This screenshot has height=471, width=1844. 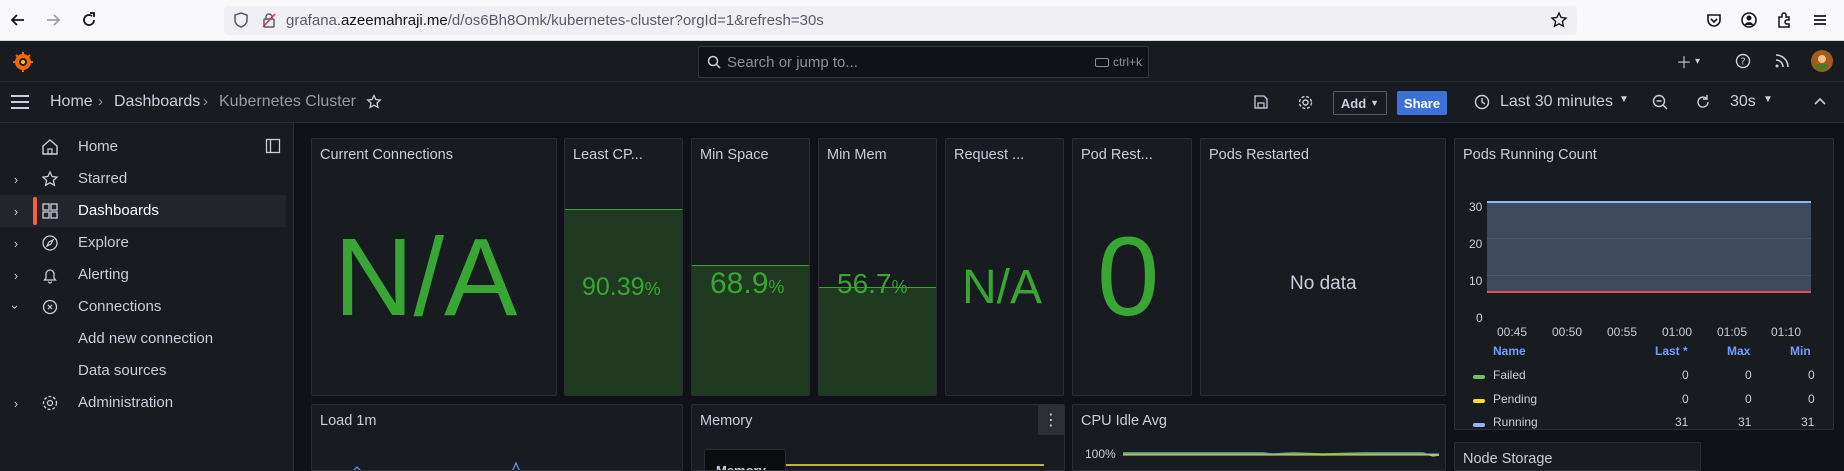 I want to click on panel-request: Request ... N/A, so click(x=1004, y=267).